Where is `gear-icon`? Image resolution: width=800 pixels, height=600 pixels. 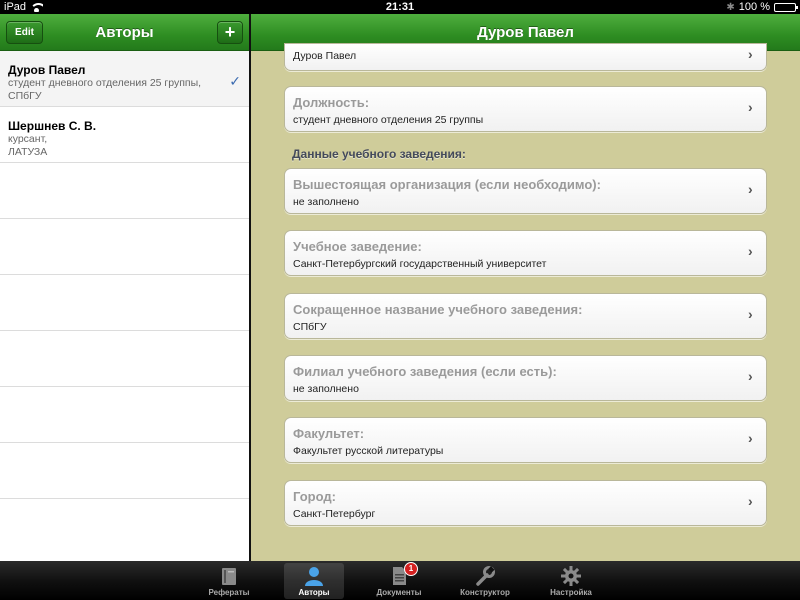 gear-icon is located at coordinates (571, 576).